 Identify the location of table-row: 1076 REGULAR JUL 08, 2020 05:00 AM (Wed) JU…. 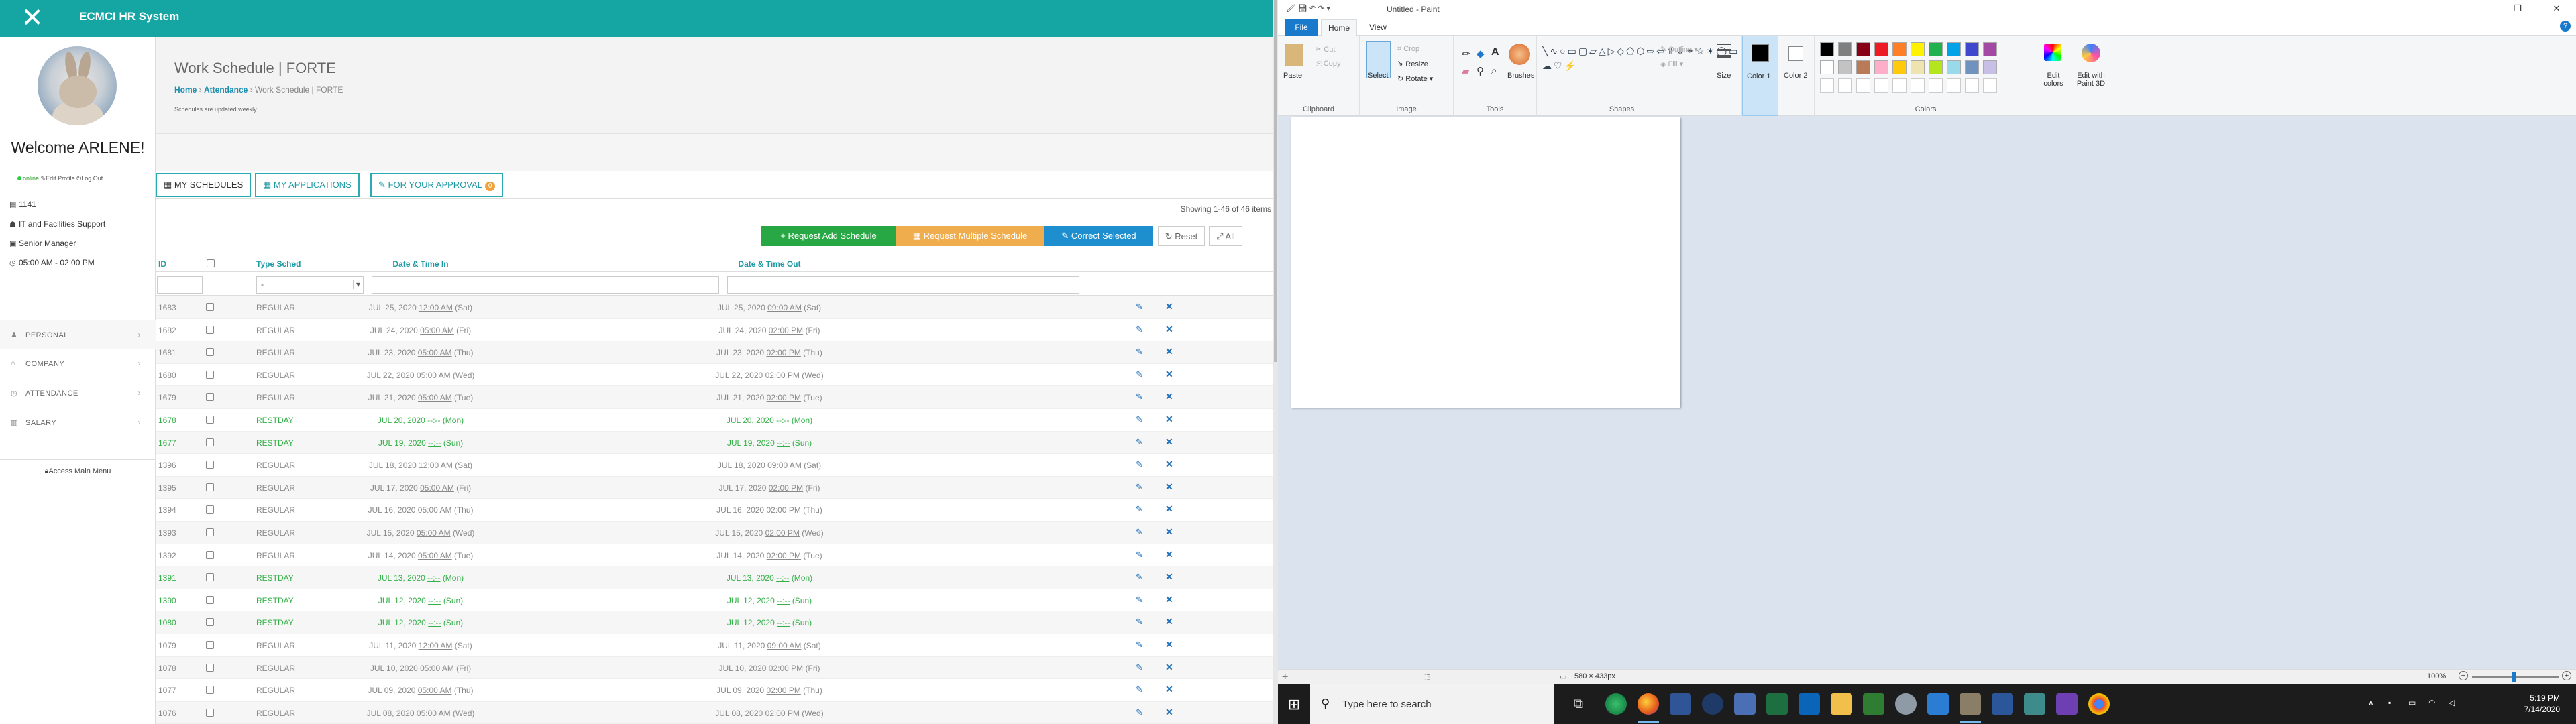
(717, 712).